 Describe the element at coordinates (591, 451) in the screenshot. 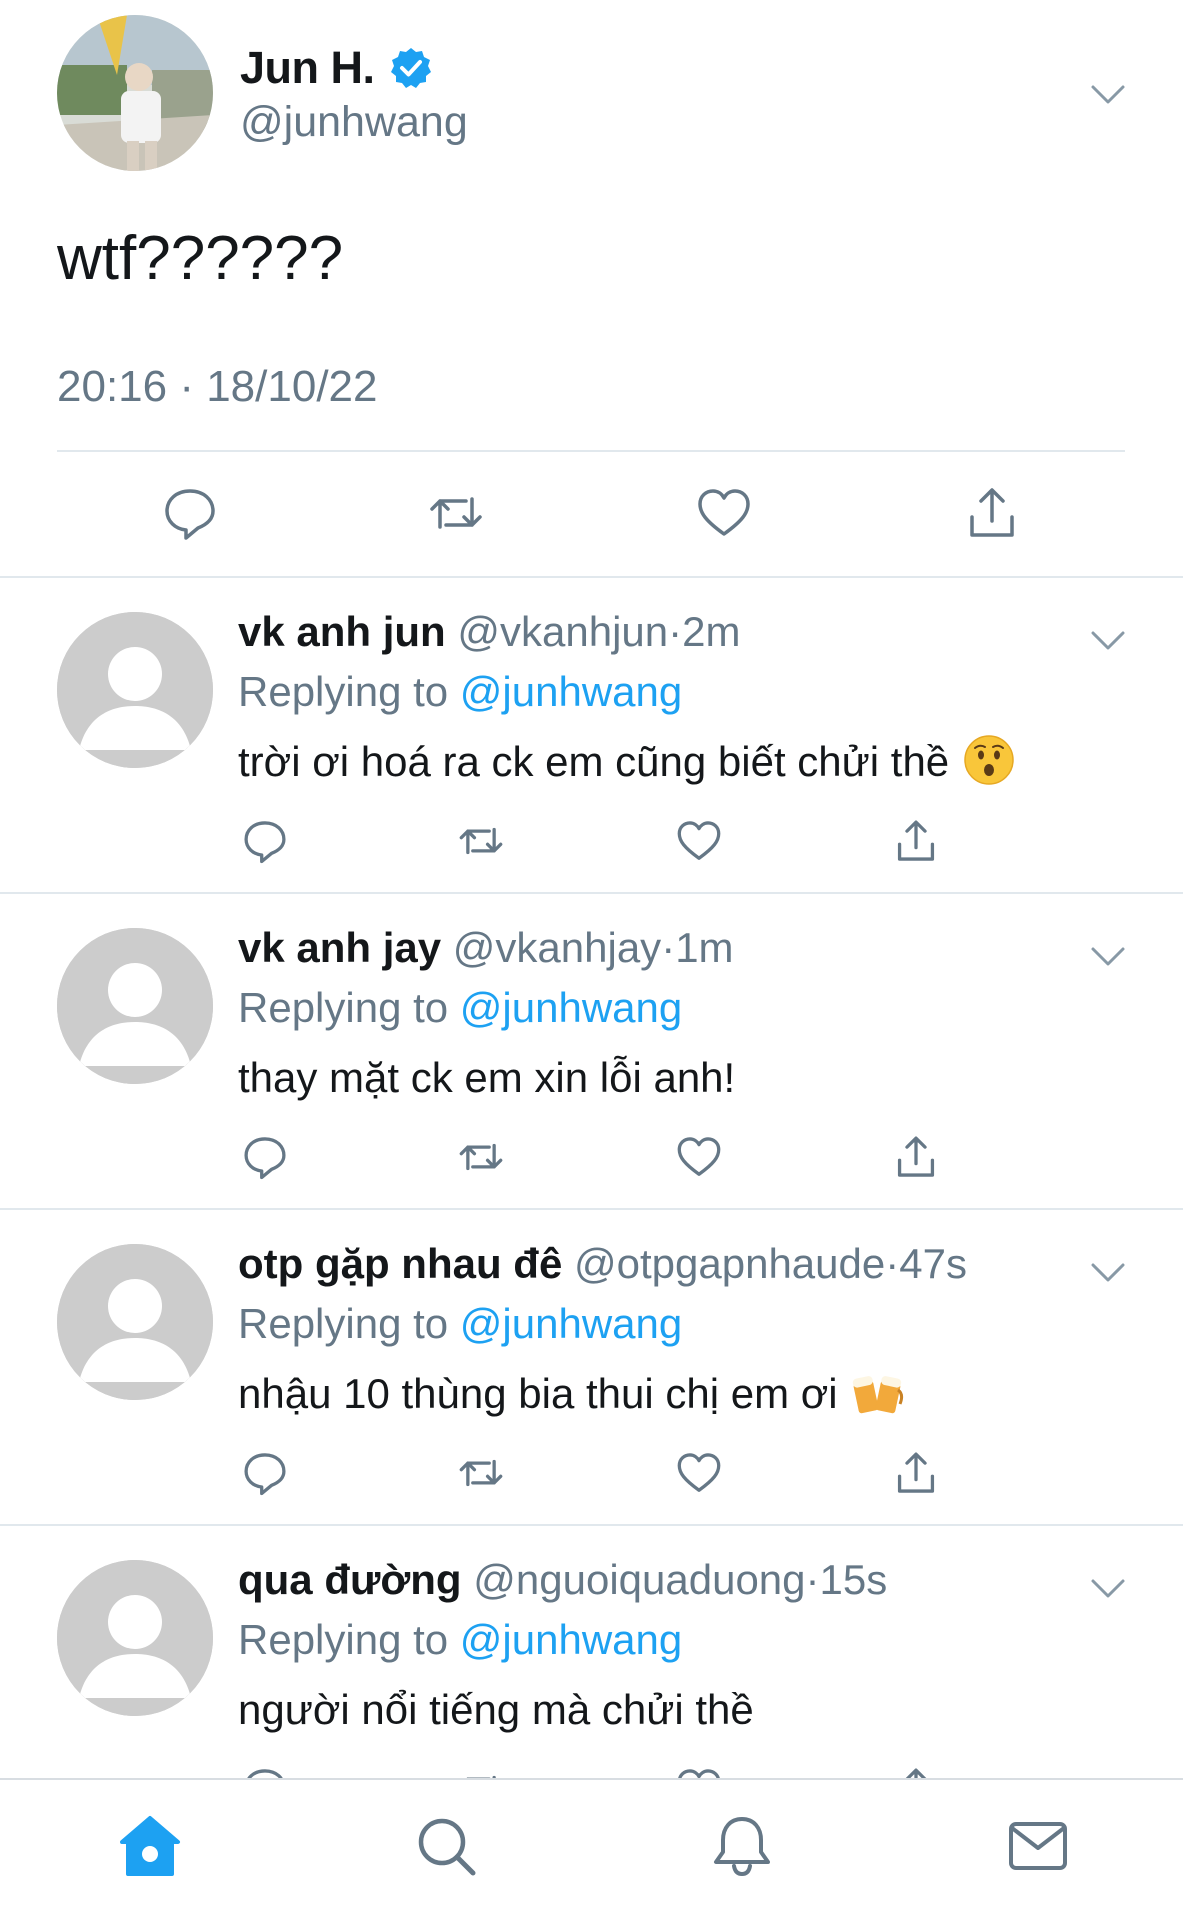

I see `divider` at that location.